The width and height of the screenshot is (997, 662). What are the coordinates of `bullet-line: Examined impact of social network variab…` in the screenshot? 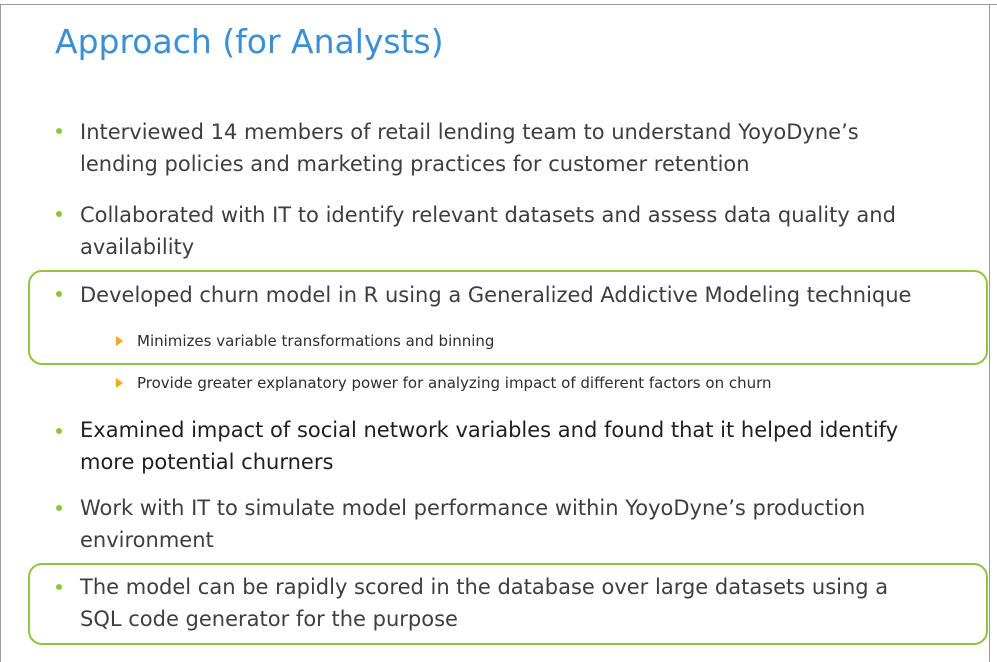 It's located at (489, 430).